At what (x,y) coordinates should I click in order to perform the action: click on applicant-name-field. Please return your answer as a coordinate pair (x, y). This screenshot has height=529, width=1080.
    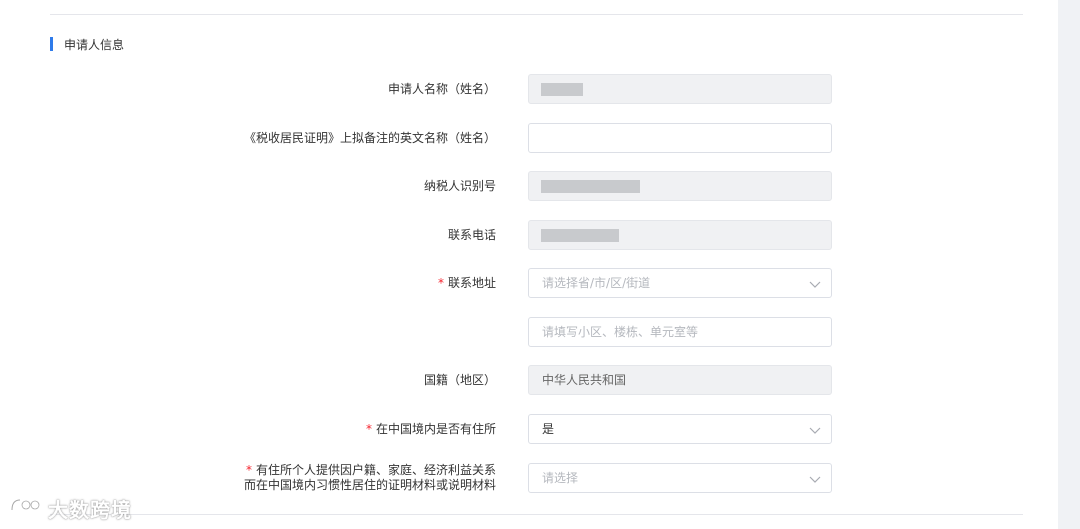
    Looking at the image, I should click on (680, 89).